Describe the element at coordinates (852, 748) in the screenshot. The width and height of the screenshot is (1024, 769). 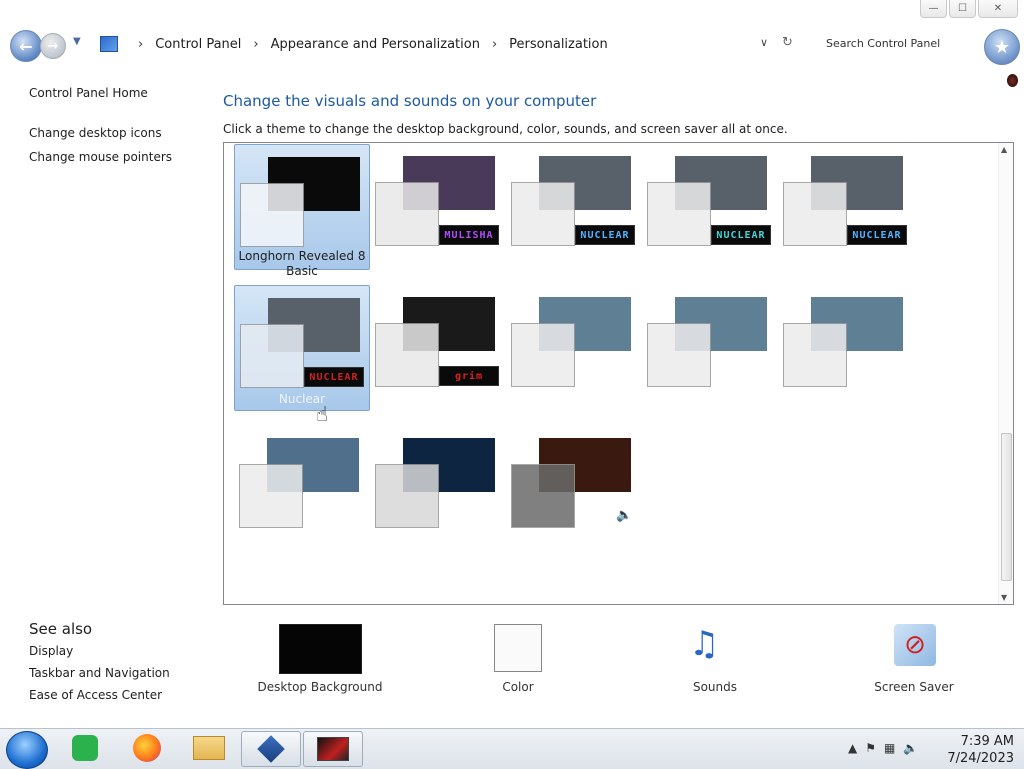
I see `show-hidden-icons-icon: ▲` at that location.